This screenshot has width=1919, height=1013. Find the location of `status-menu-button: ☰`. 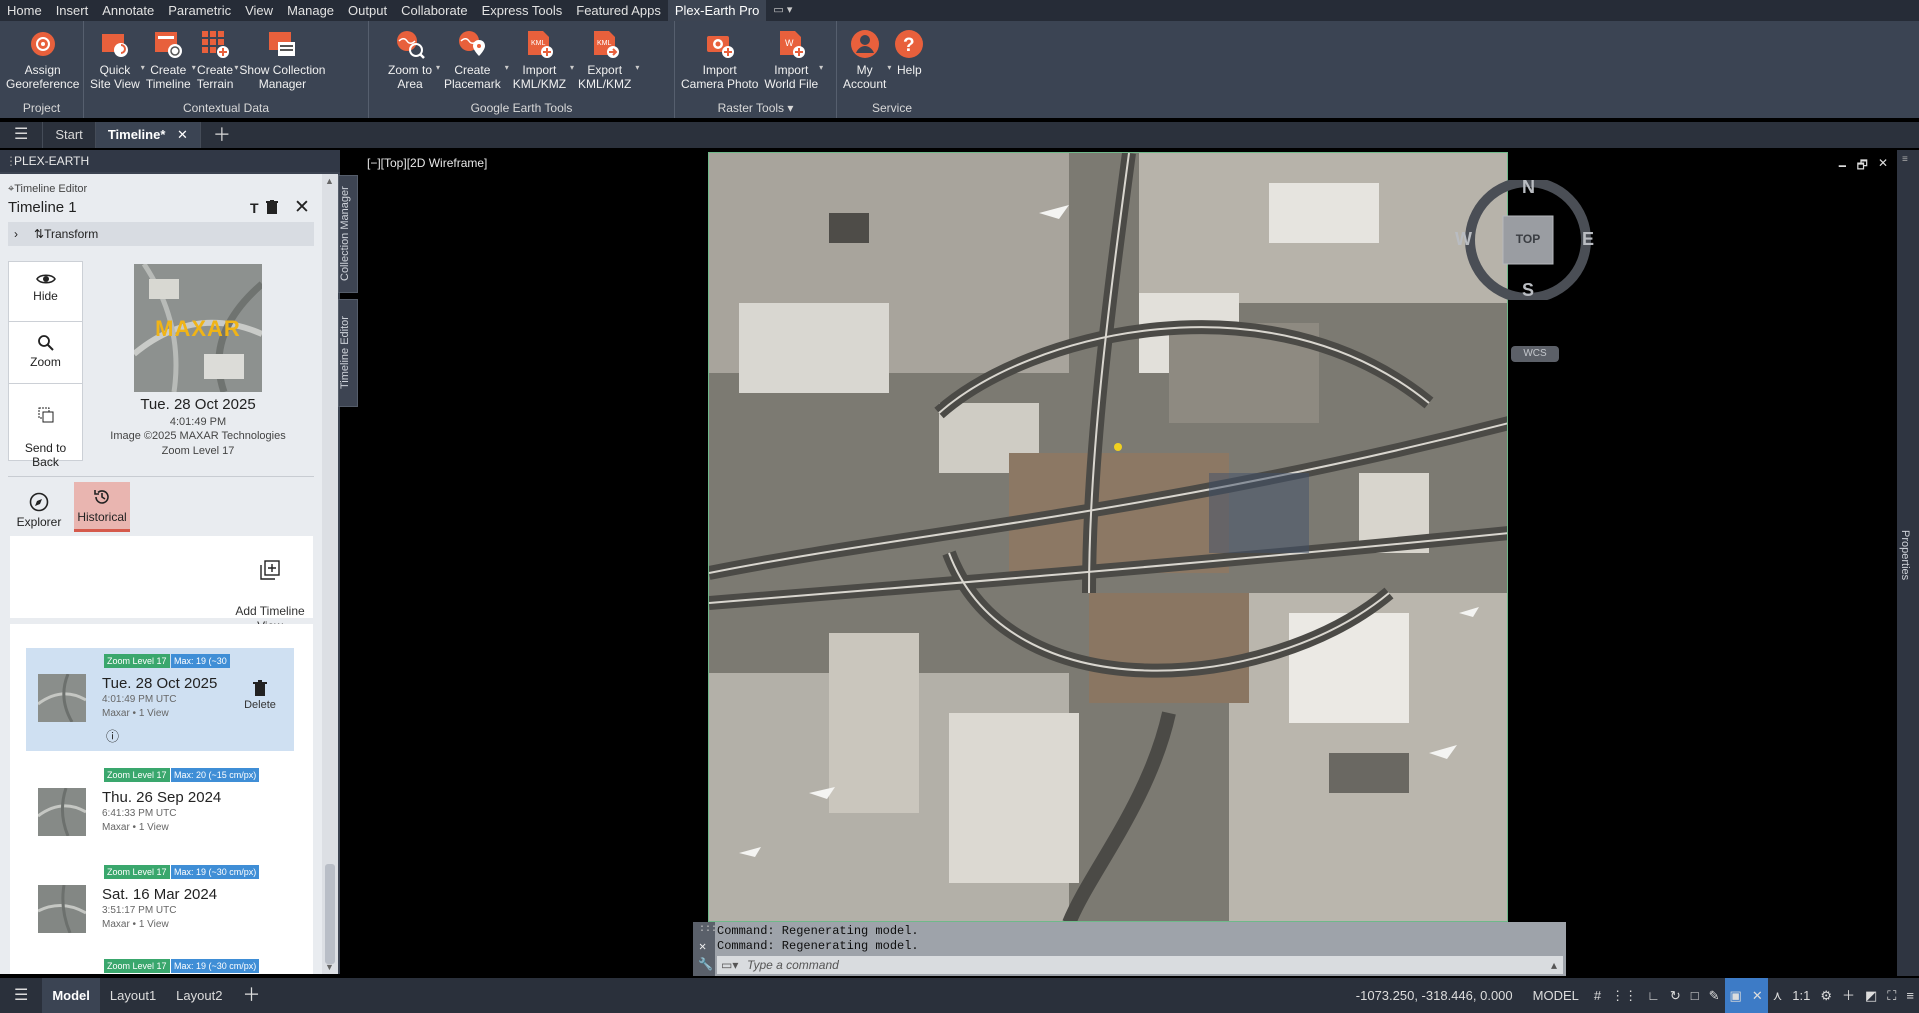

status-menu-button: ☰ is located at coordinates (21, 995).